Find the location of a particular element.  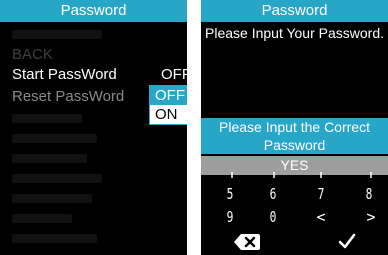

keypad-key-left: < is located at coordinates (321, 217).